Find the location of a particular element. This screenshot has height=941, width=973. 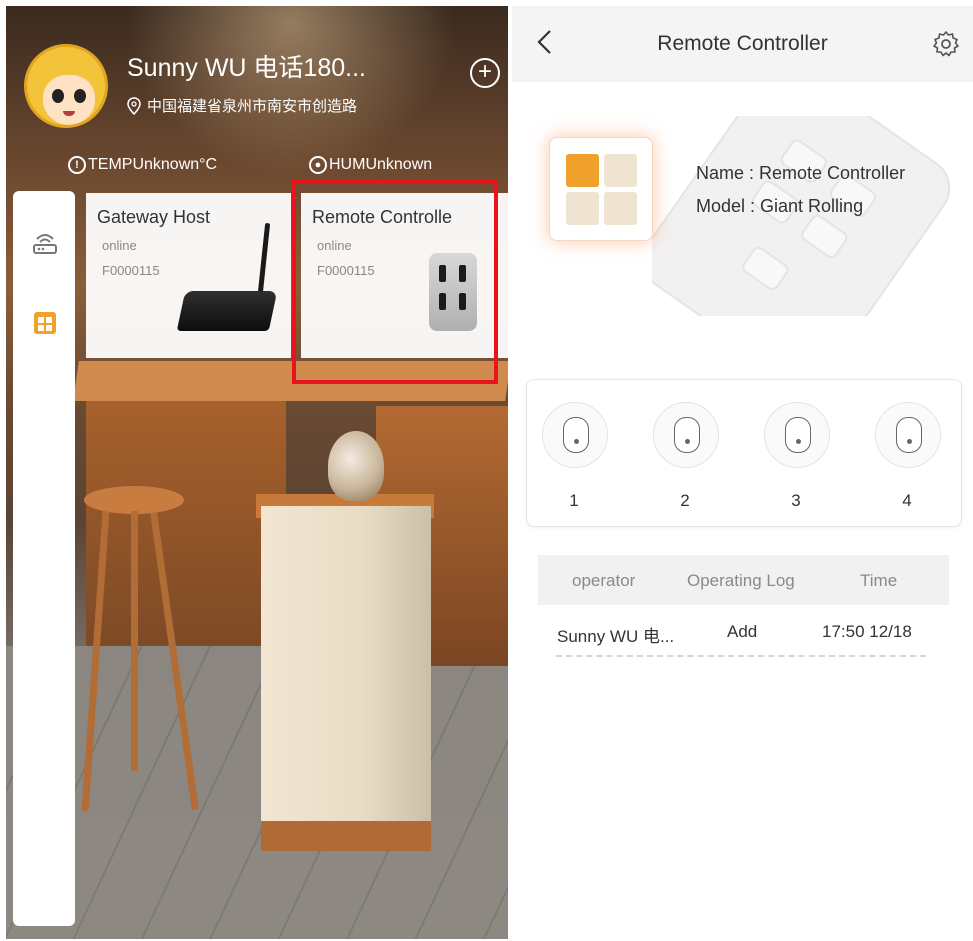

remote-category-icon is located at coordinates (45, 323).